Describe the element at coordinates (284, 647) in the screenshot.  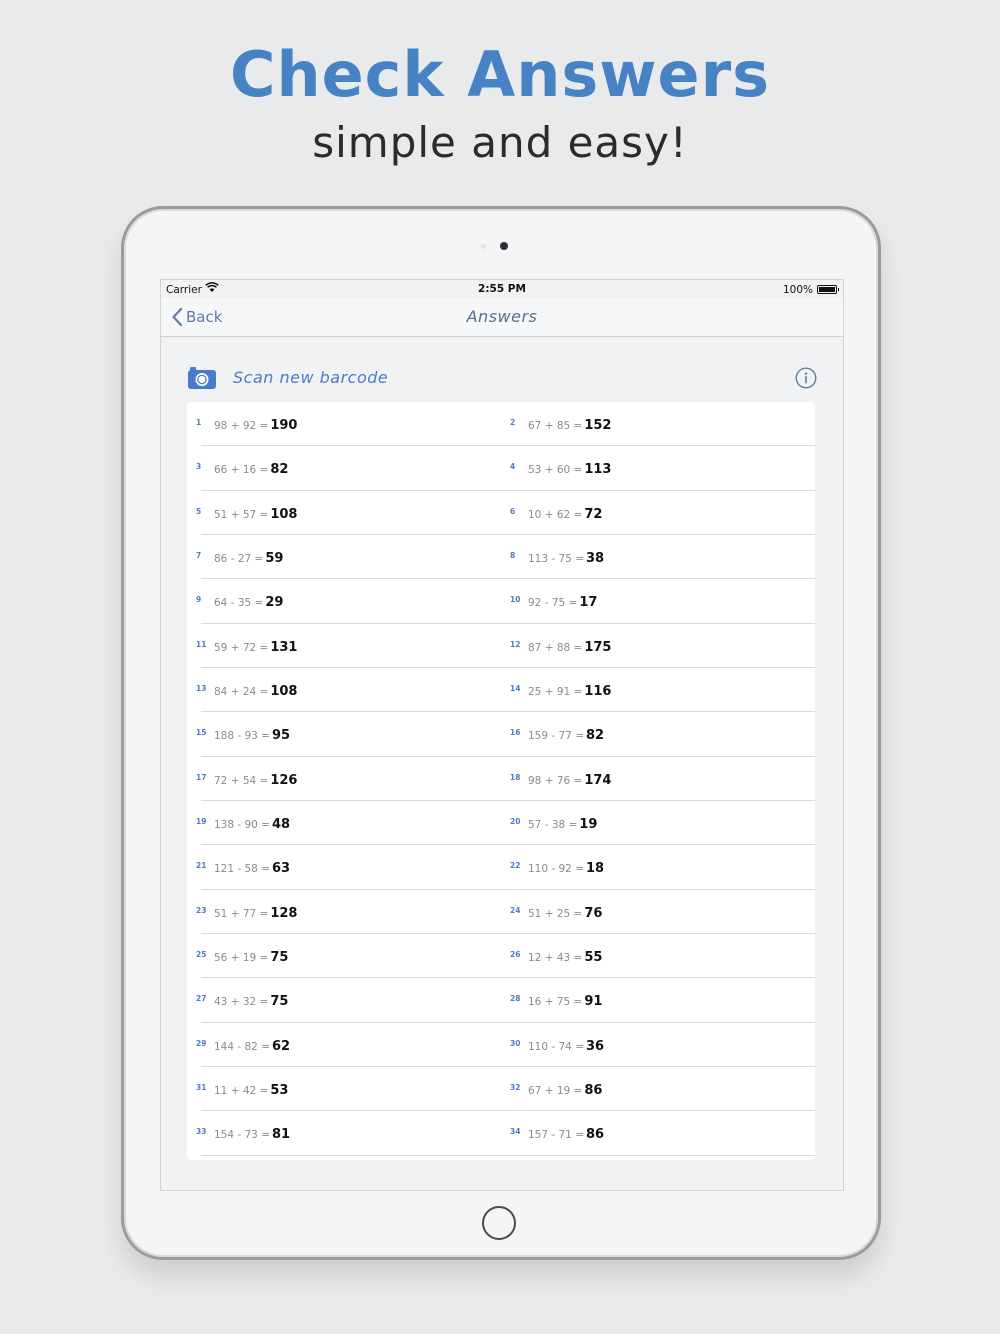
I see `answer-value: 131` at that location.